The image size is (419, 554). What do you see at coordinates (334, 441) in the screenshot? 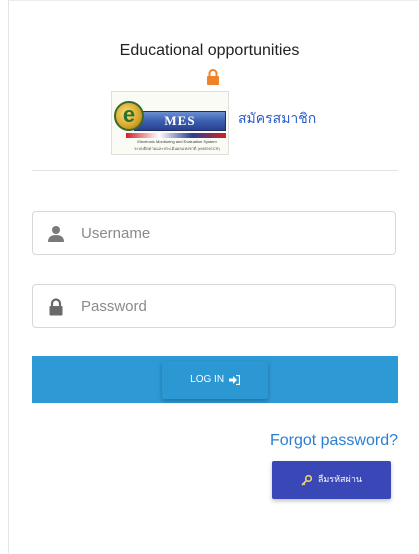
I see `forgot-password-link: Forgot password?` at bounding box center [334, 441].